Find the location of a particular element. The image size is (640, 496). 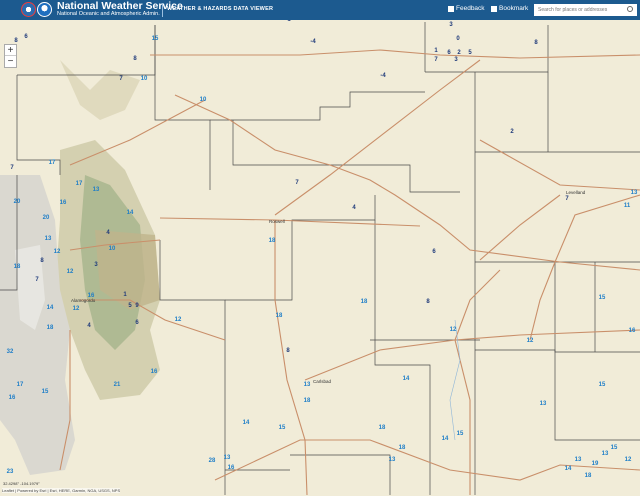

bookmark-label: Bookmark is located at coordinates (514, 8).